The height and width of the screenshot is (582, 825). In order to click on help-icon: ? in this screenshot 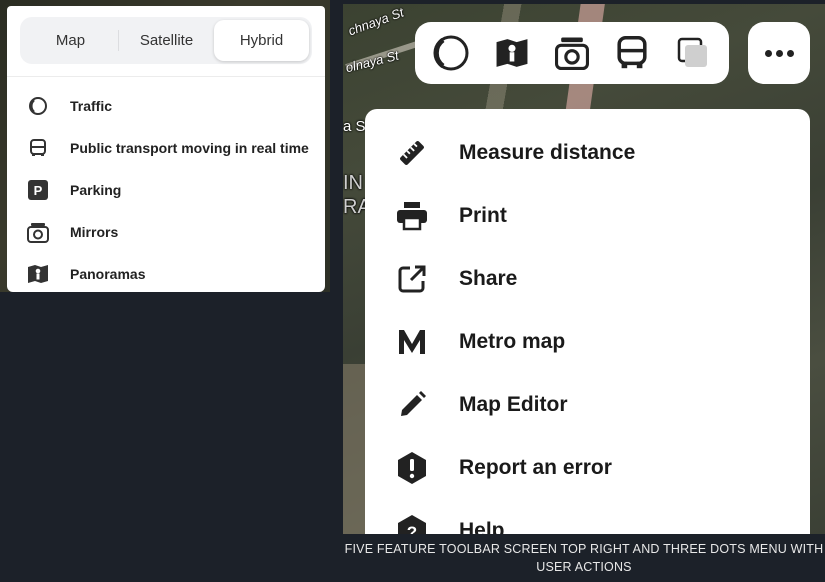, I will do `click(412, 524)`.